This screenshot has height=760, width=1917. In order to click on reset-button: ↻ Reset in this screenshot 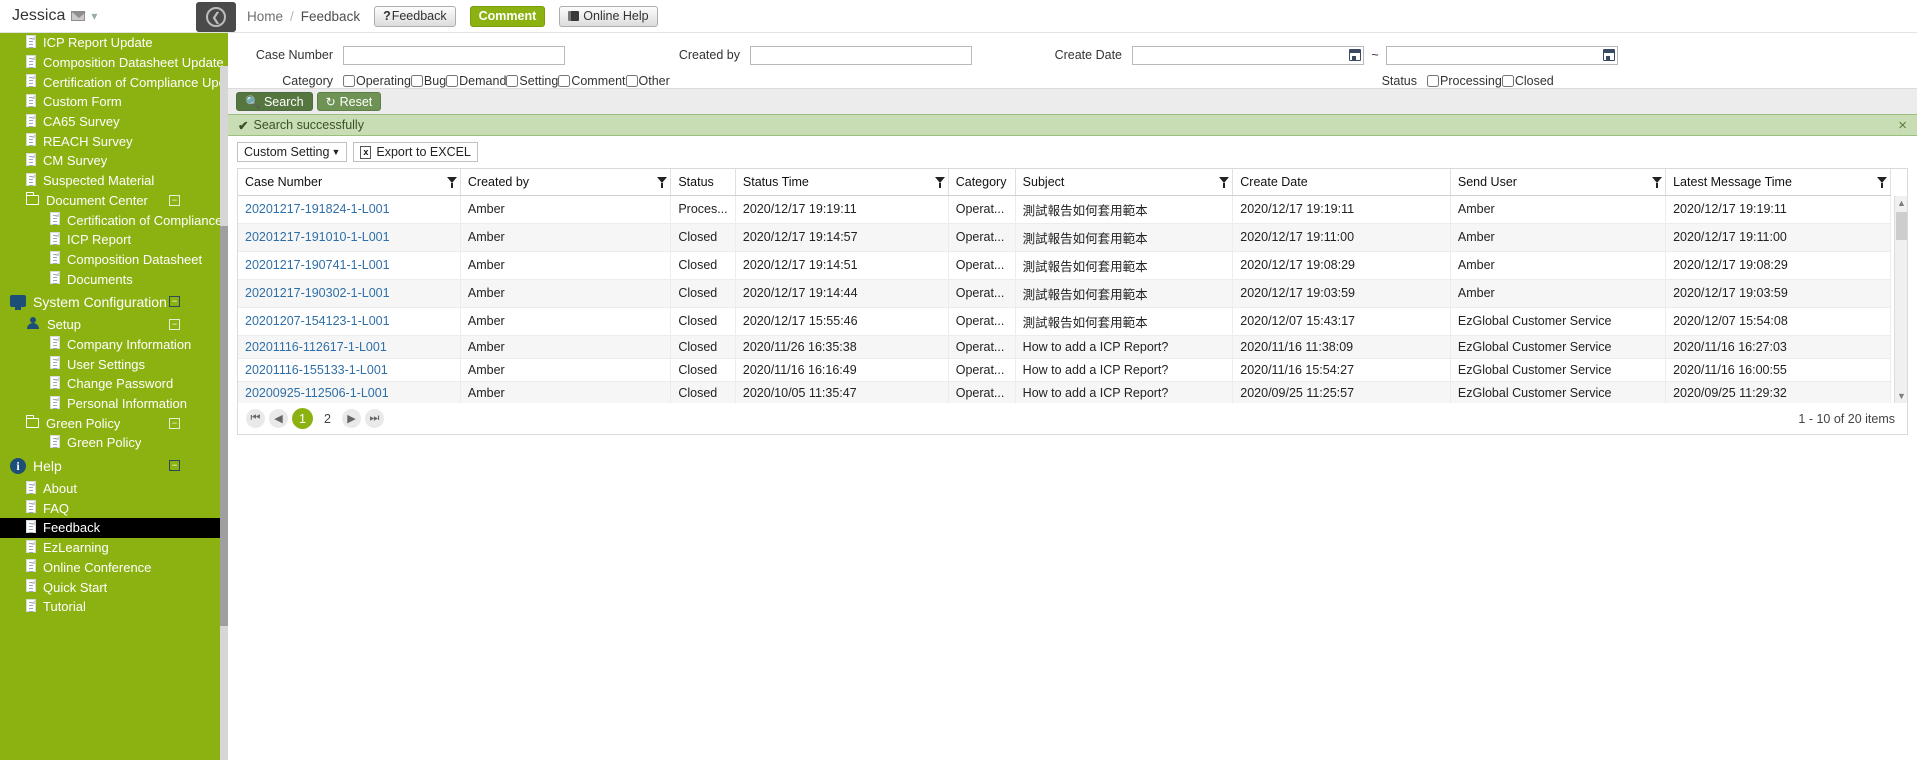, I will do `click(349, 101)`.